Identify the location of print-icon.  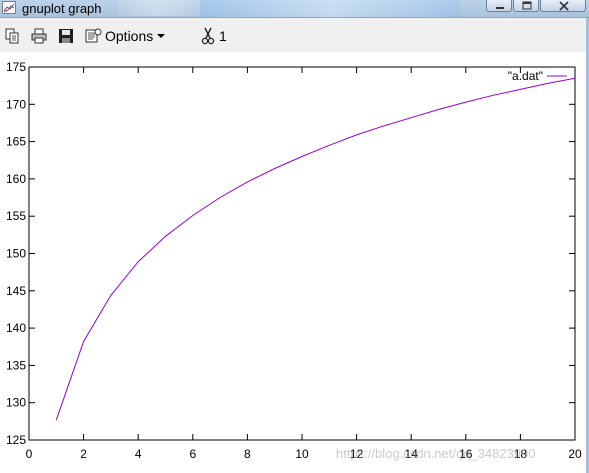
(39, 36).